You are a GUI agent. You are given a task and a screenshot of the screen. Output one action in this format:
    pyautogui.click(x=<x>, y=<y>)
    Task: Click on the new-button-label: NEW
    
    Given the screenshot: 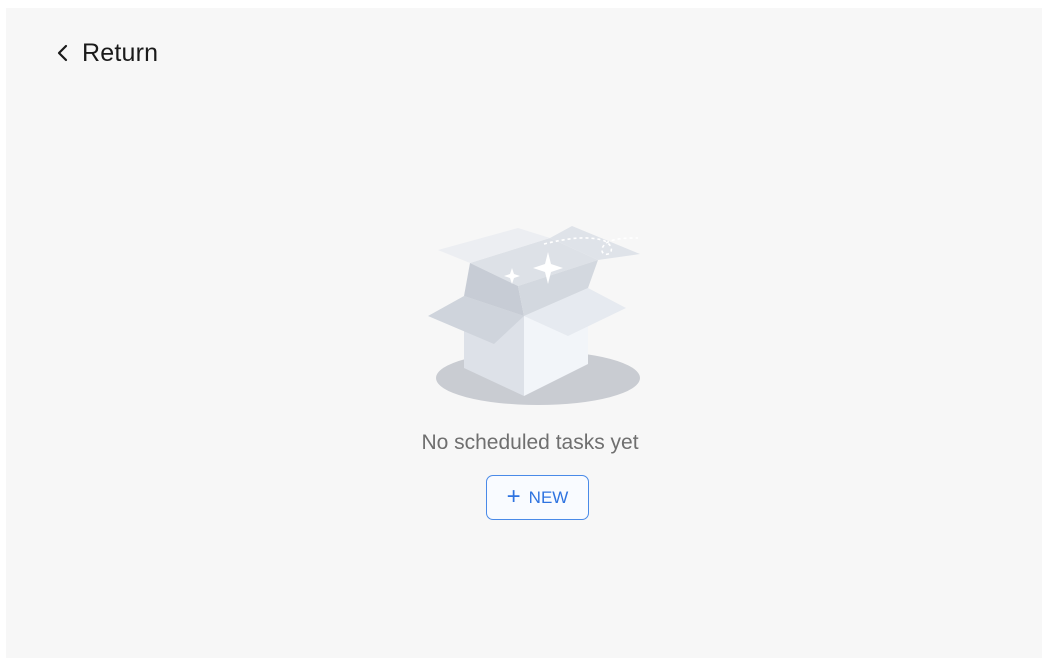 What is the action you would take?
    pyautogui.click(x=548, y=497)
    